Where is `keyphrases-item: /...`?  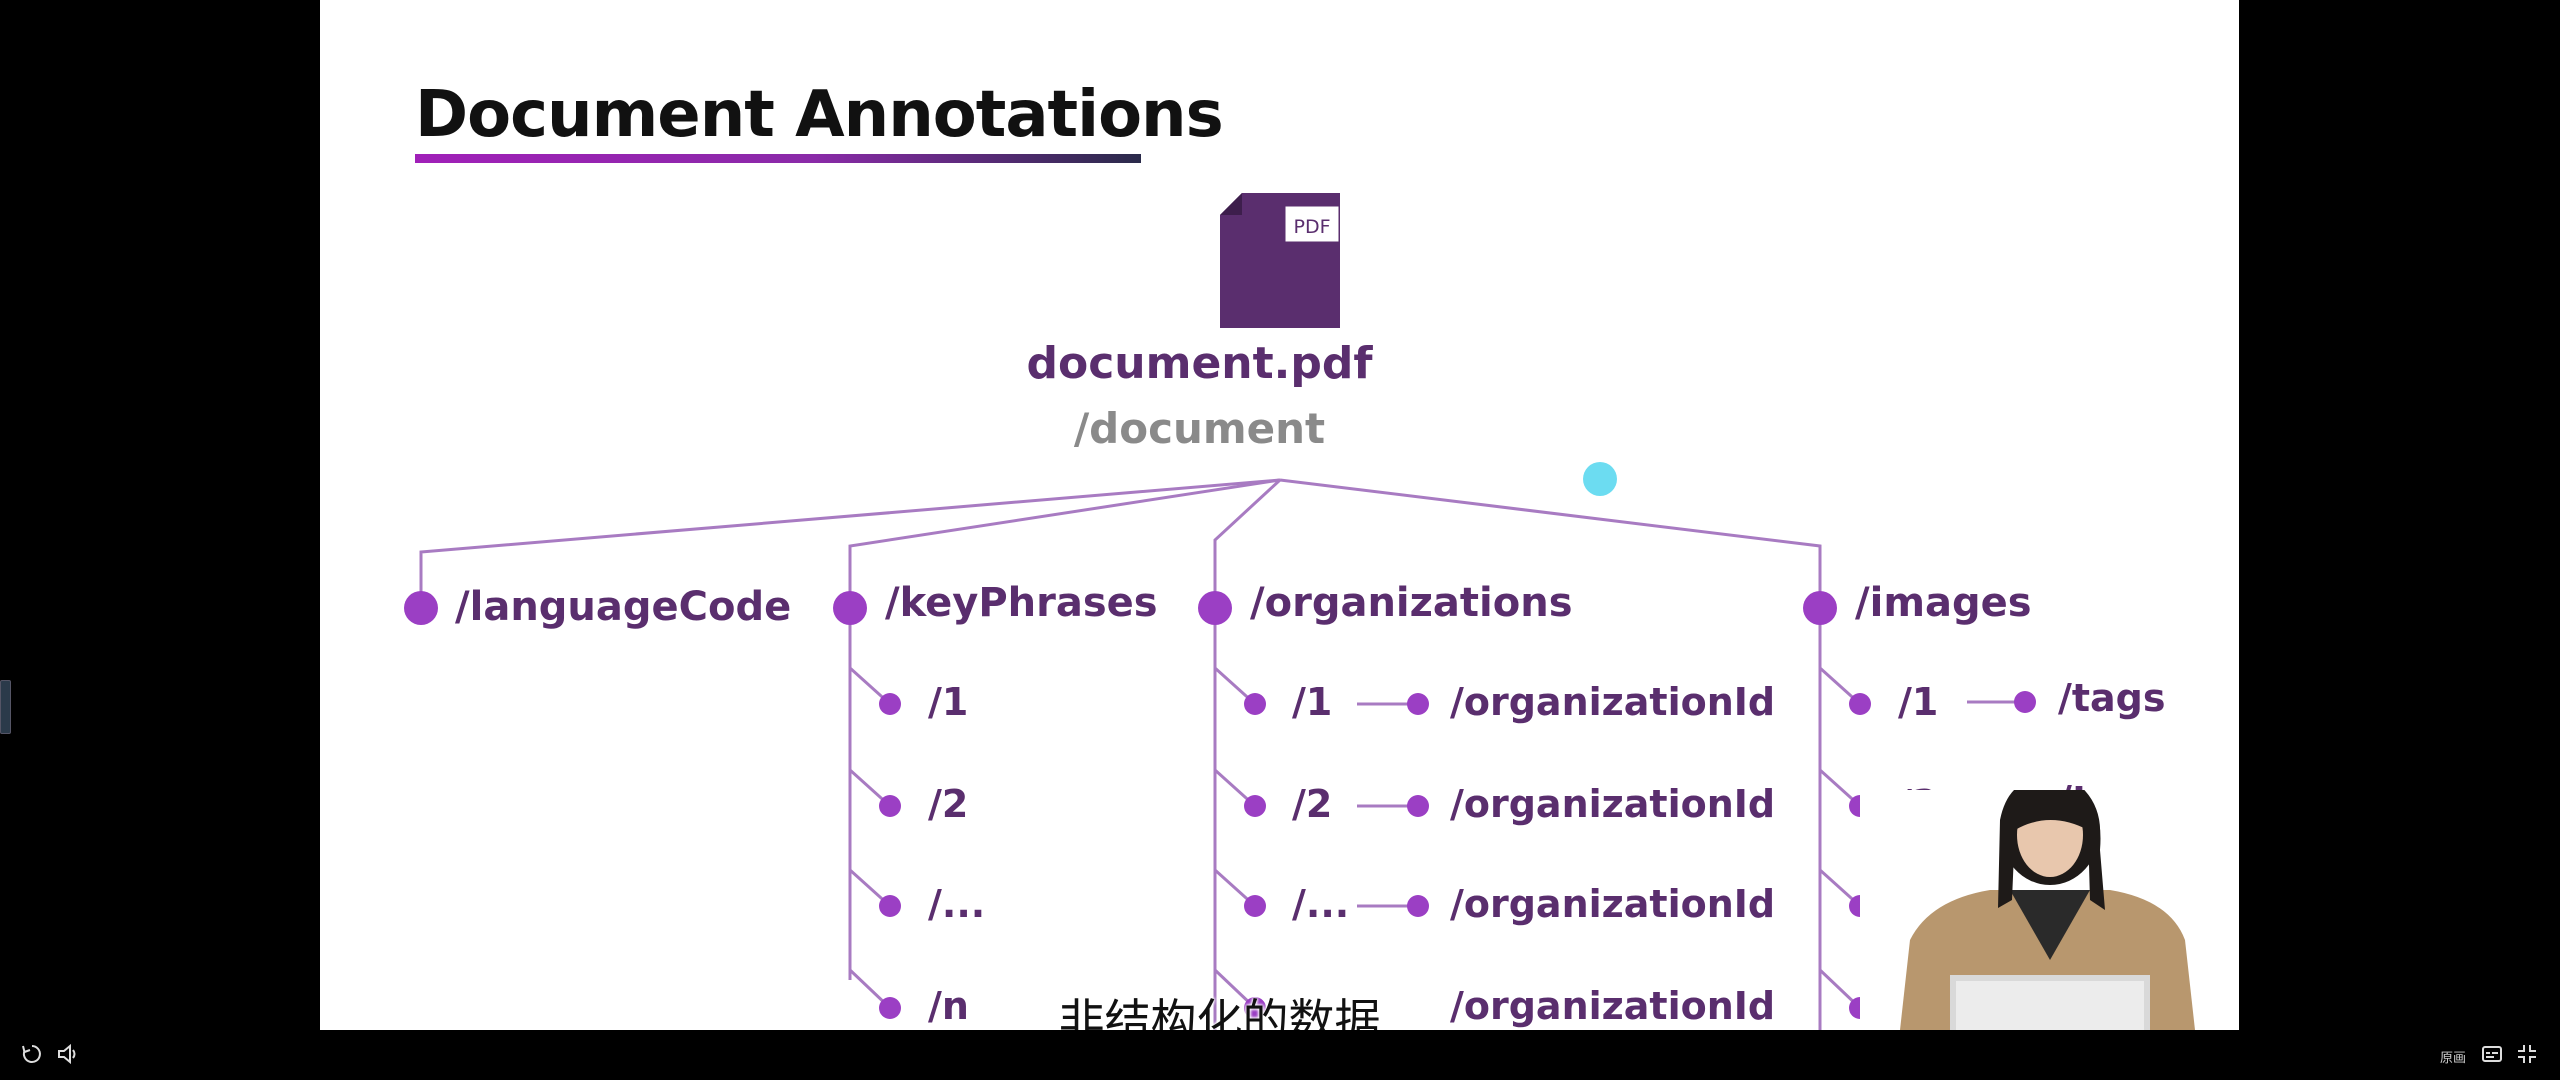
keyphrases-item: /... is located at coordinates (957, 904).